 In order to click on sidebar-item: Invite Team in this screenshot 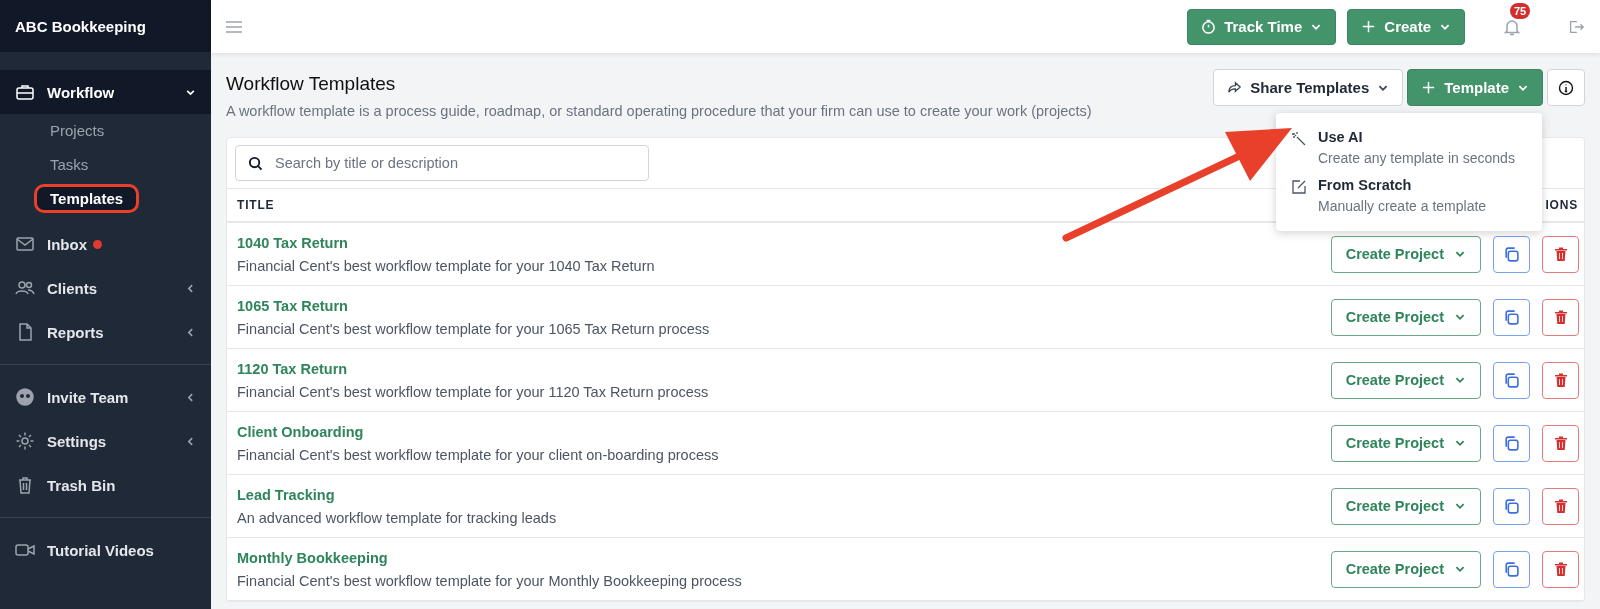, I will do `click(105, 397)`.